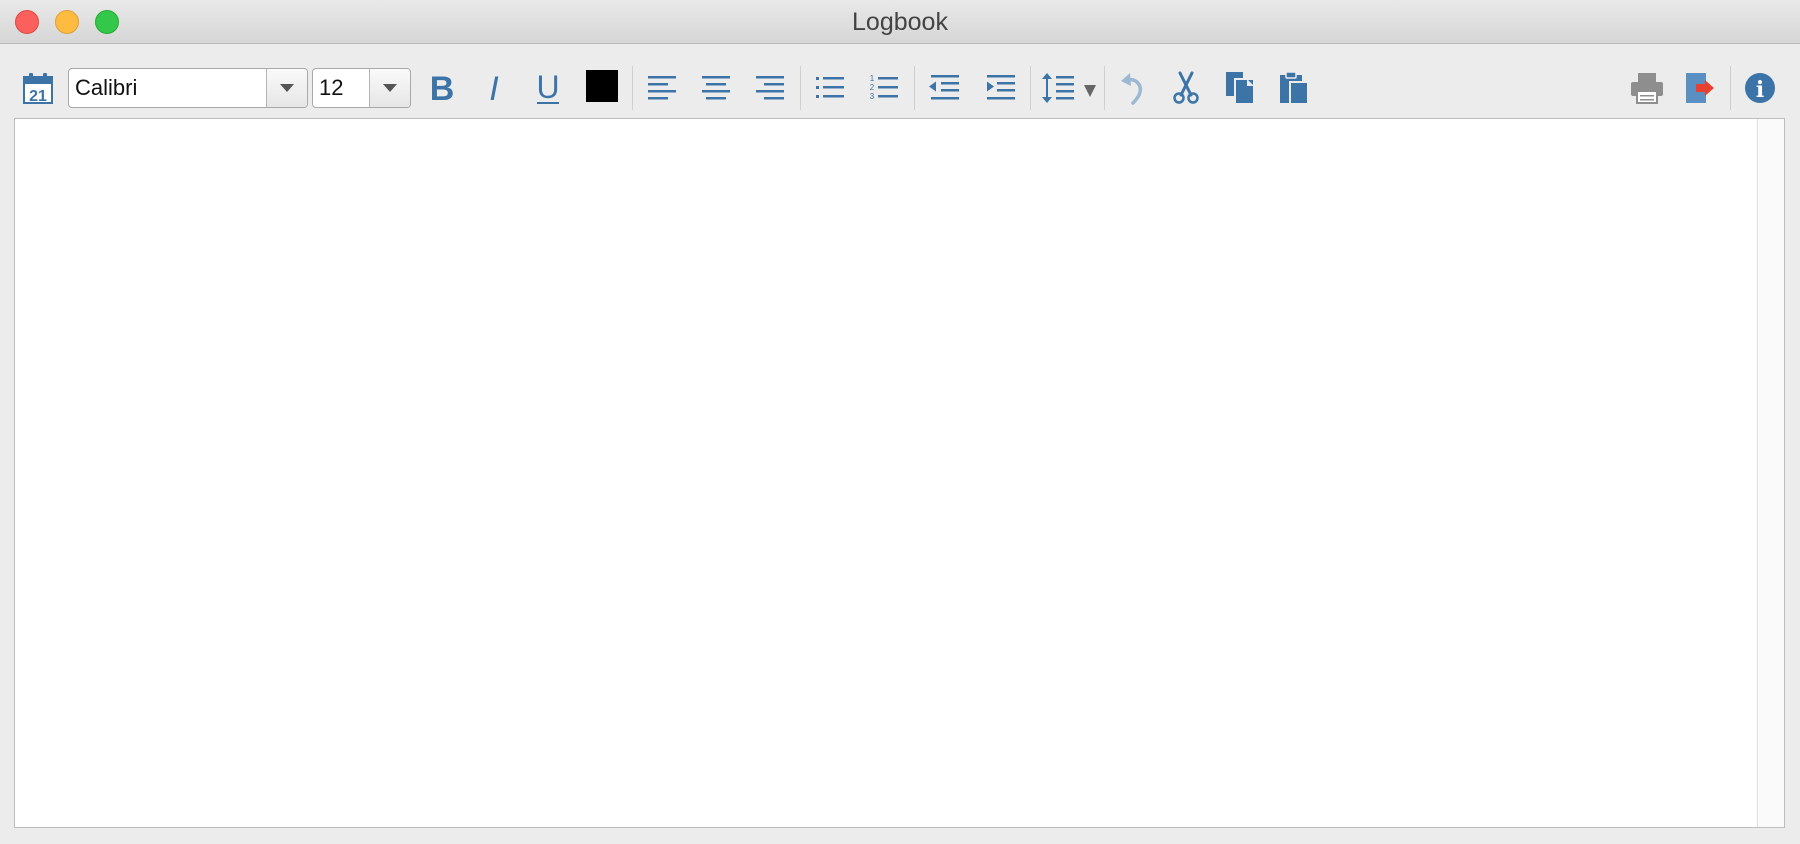 Image resolution: width=1800 pixels, height=844 pixels. I want to click on underline-icon: U, so click(547, 87).